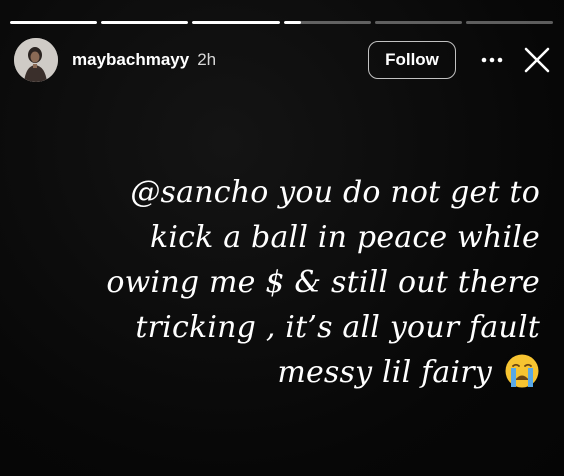  What do you see at coordinates (283, 60) in the screenshot?
I see `story-header: maybachmayy 2h Follow` at bounding box center [283, 60].